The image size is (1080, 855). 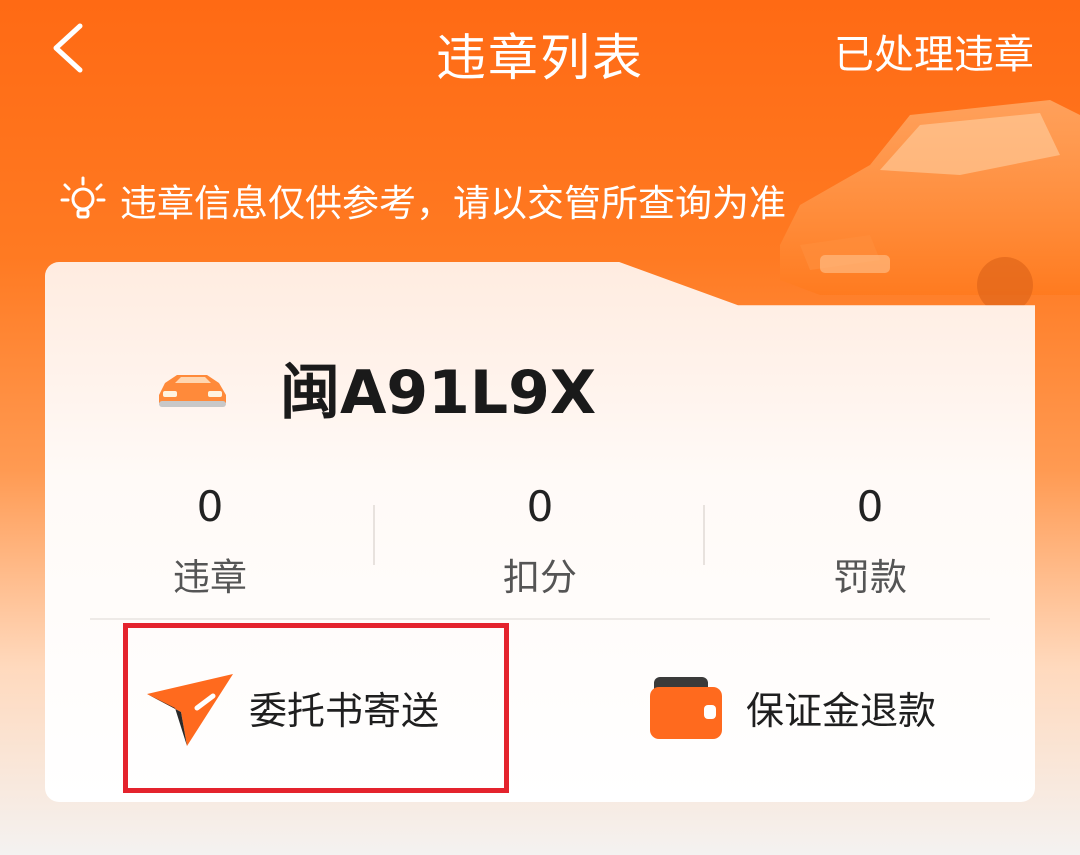 I want to click on car-icon, so click(x=192, y=391).